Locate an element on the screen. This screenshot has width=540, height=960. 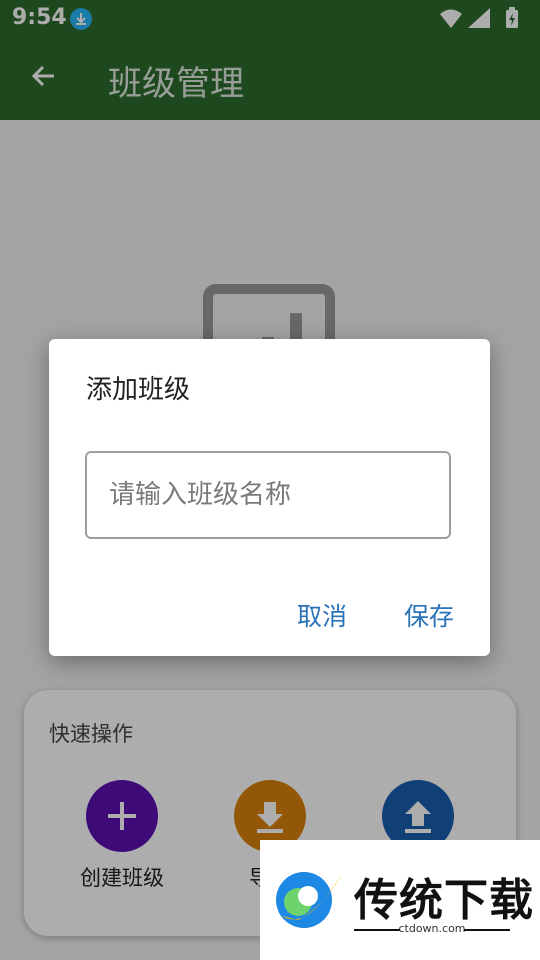
save-button: 保存 is located at coordinates (429, 615).